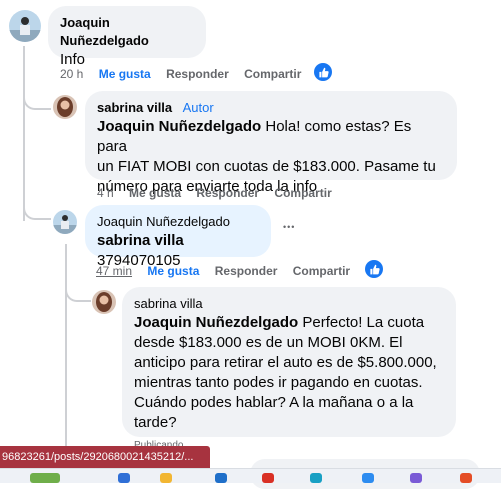  I want to click on thread-line-main, so click(24, 133).